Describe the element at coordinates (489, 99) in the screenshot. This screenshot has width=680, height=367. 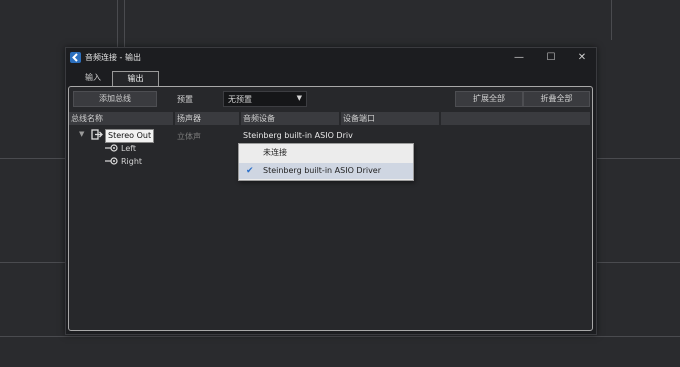
I see `expand-all-button: 扩展全部` at that location.